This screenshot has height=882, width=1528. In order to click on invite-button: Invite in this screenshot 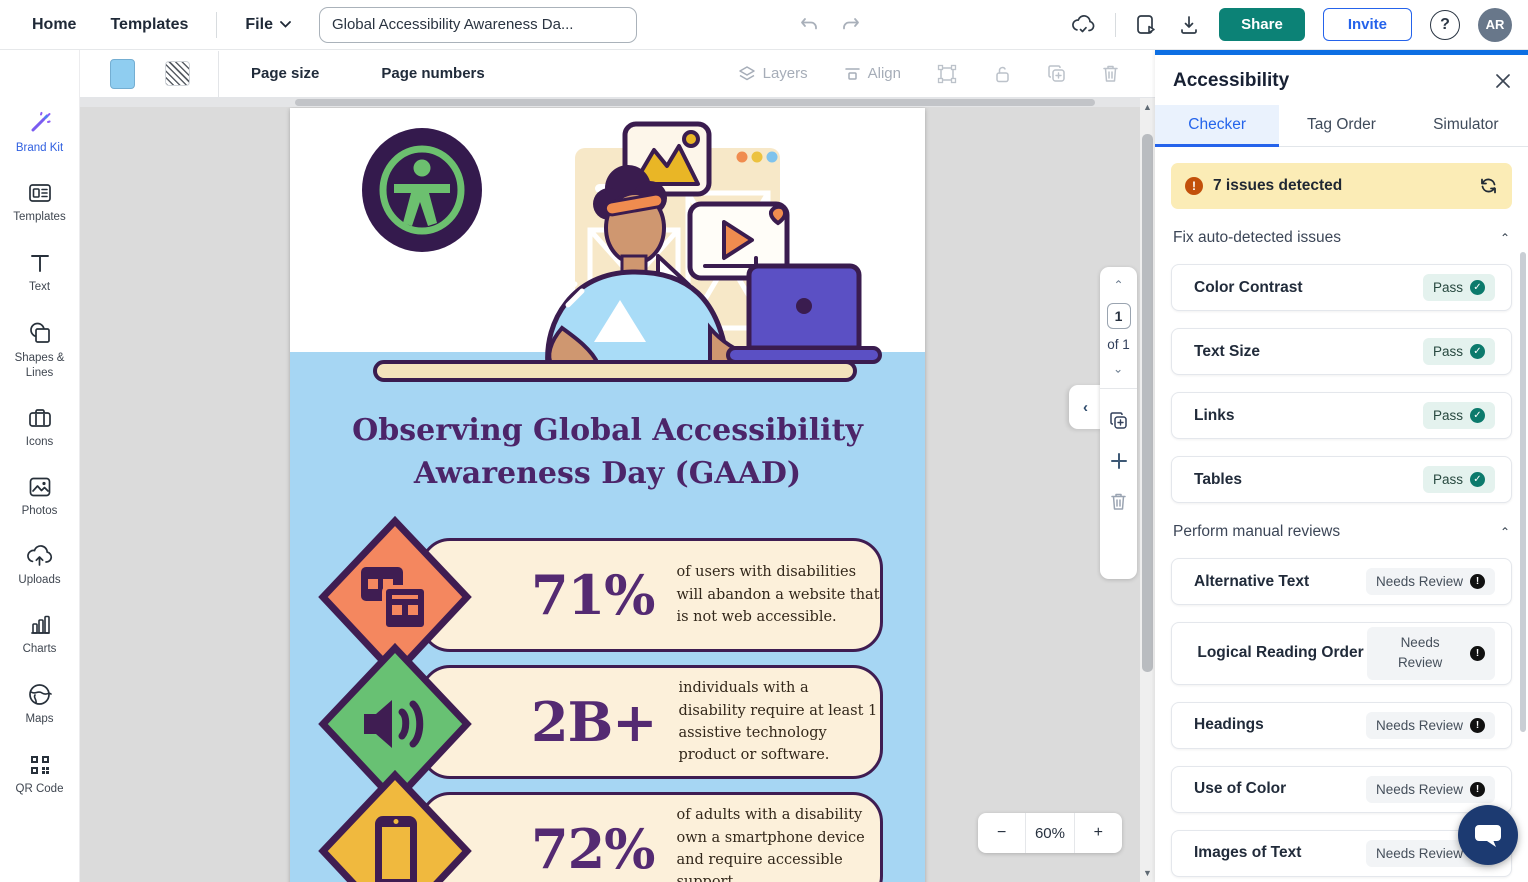, I will do `click(1367, 24)`.